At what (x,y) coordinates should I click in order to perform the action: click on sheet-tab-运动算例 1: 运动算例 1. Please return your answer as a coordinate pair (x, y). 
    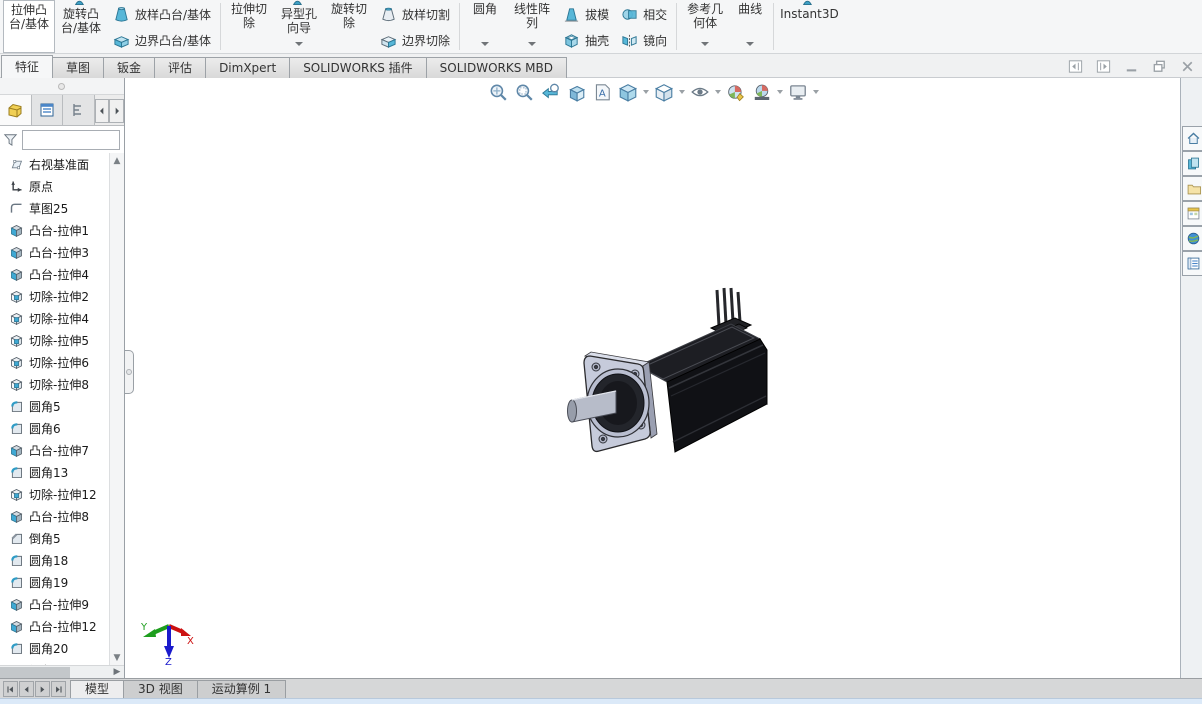
    Looking at the image, I should click on (241, 689).